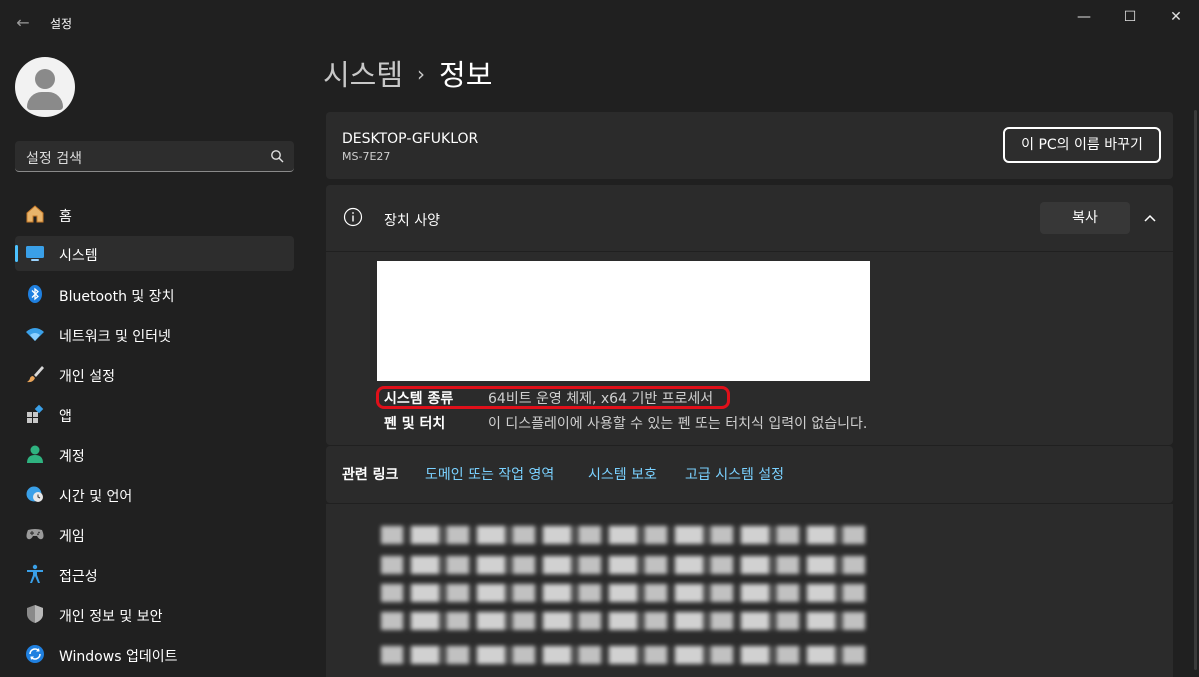 Image resolution: width=1199 pixels, height=677 pixels. Describe the element at coordinates (1085, 218) in the screenshot. I see `copy-button: 복사` at that location.